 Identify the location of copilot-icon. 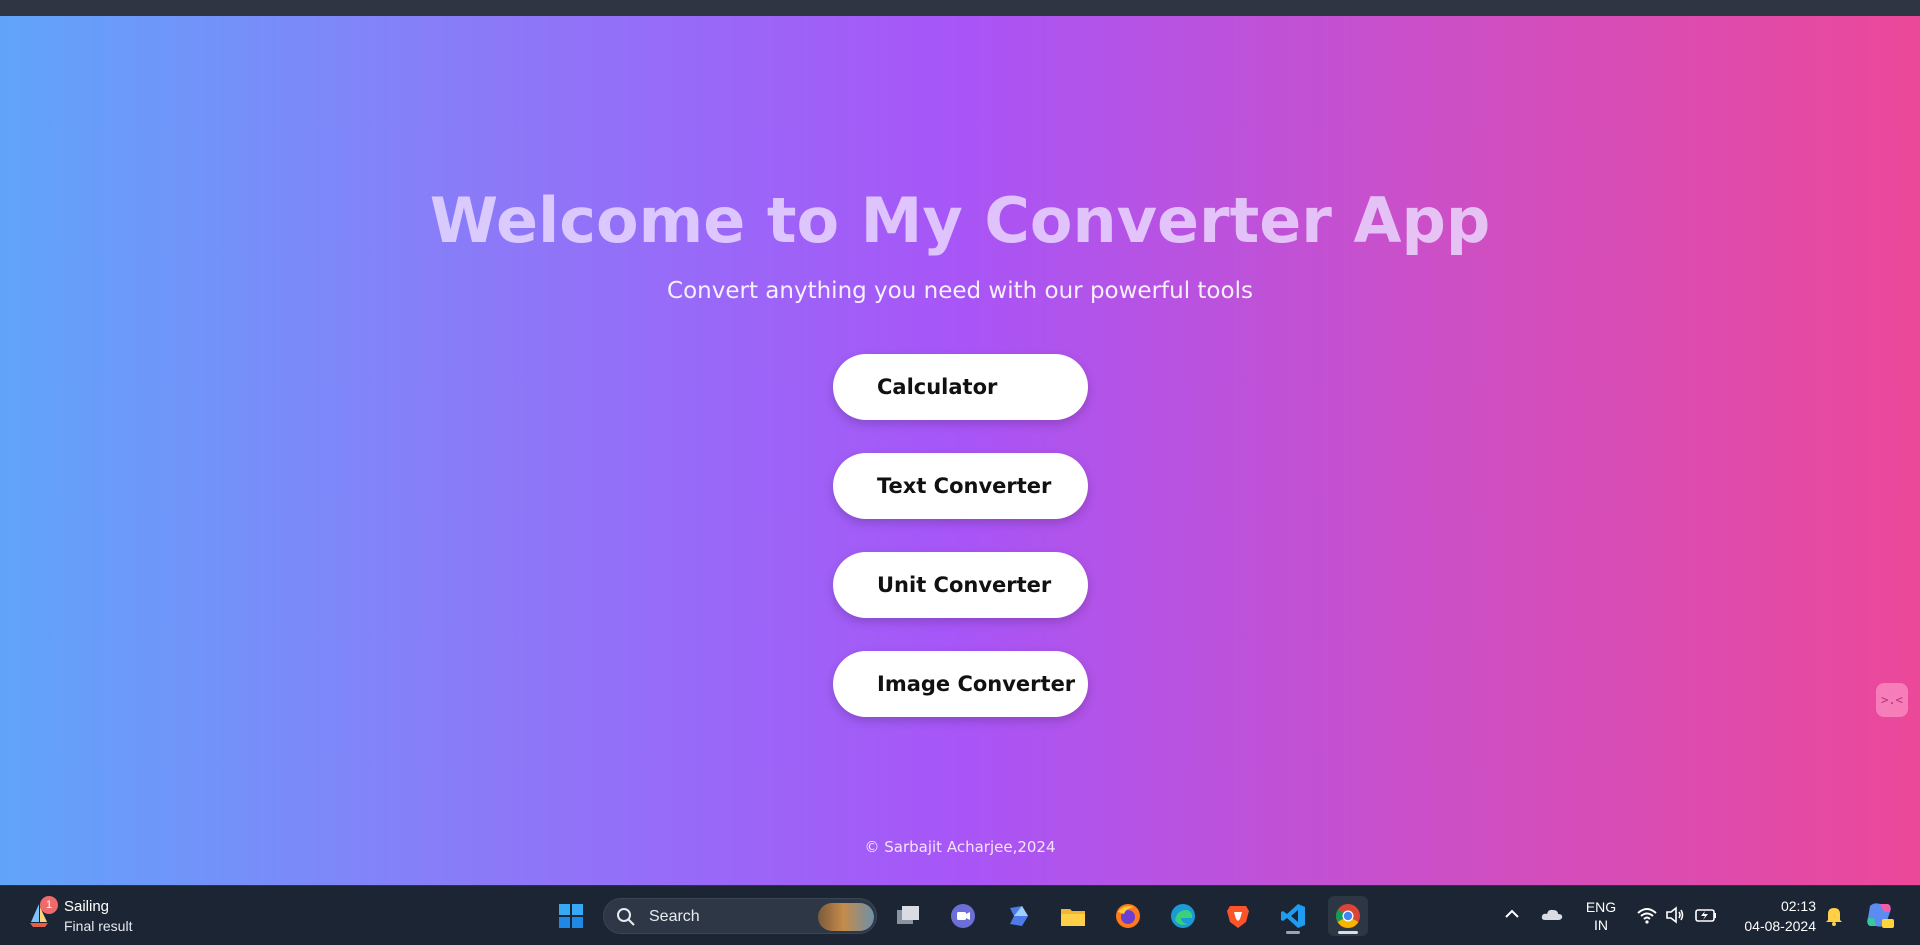
(1880, 915).